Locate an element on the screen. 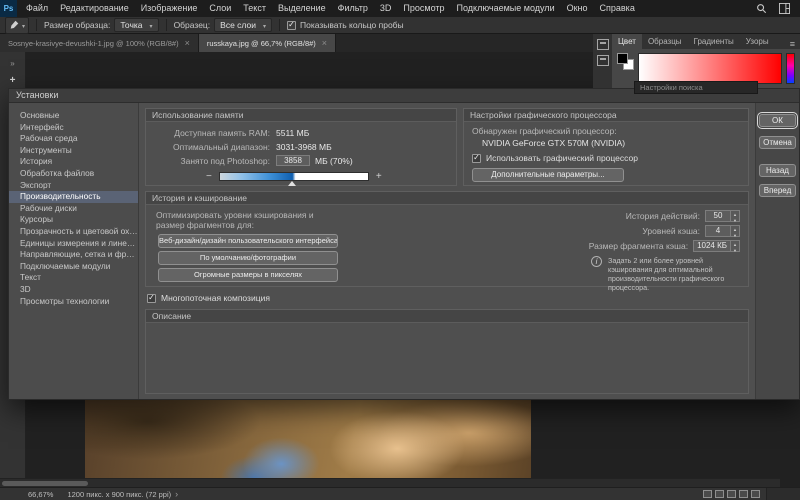 The width and height of the screenshot is (800, 500). prefs-nav-interface: Интерфейс is located at coordinates (73, 128).